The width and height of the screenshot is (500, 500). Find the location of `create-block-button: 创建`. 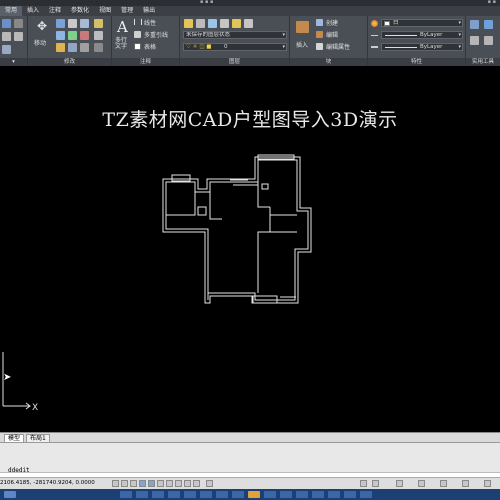

create-block-button: 创建 is located at coordinates (332, 22).